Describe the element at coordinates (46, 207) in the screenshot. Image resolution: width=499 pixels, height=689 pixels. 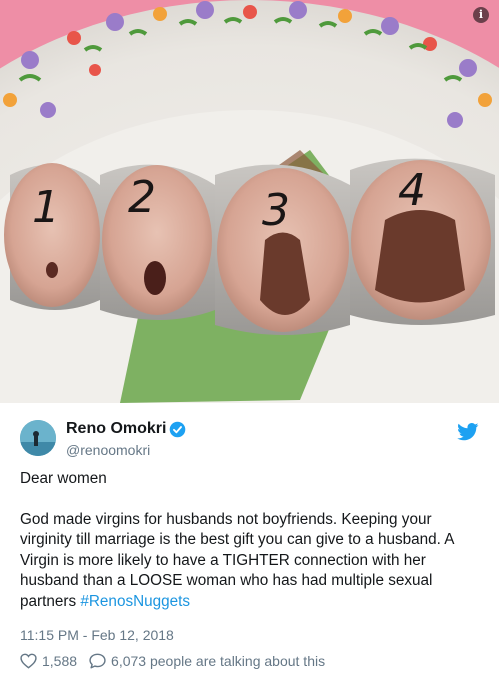
I see `number-label-1: 1` at that location.